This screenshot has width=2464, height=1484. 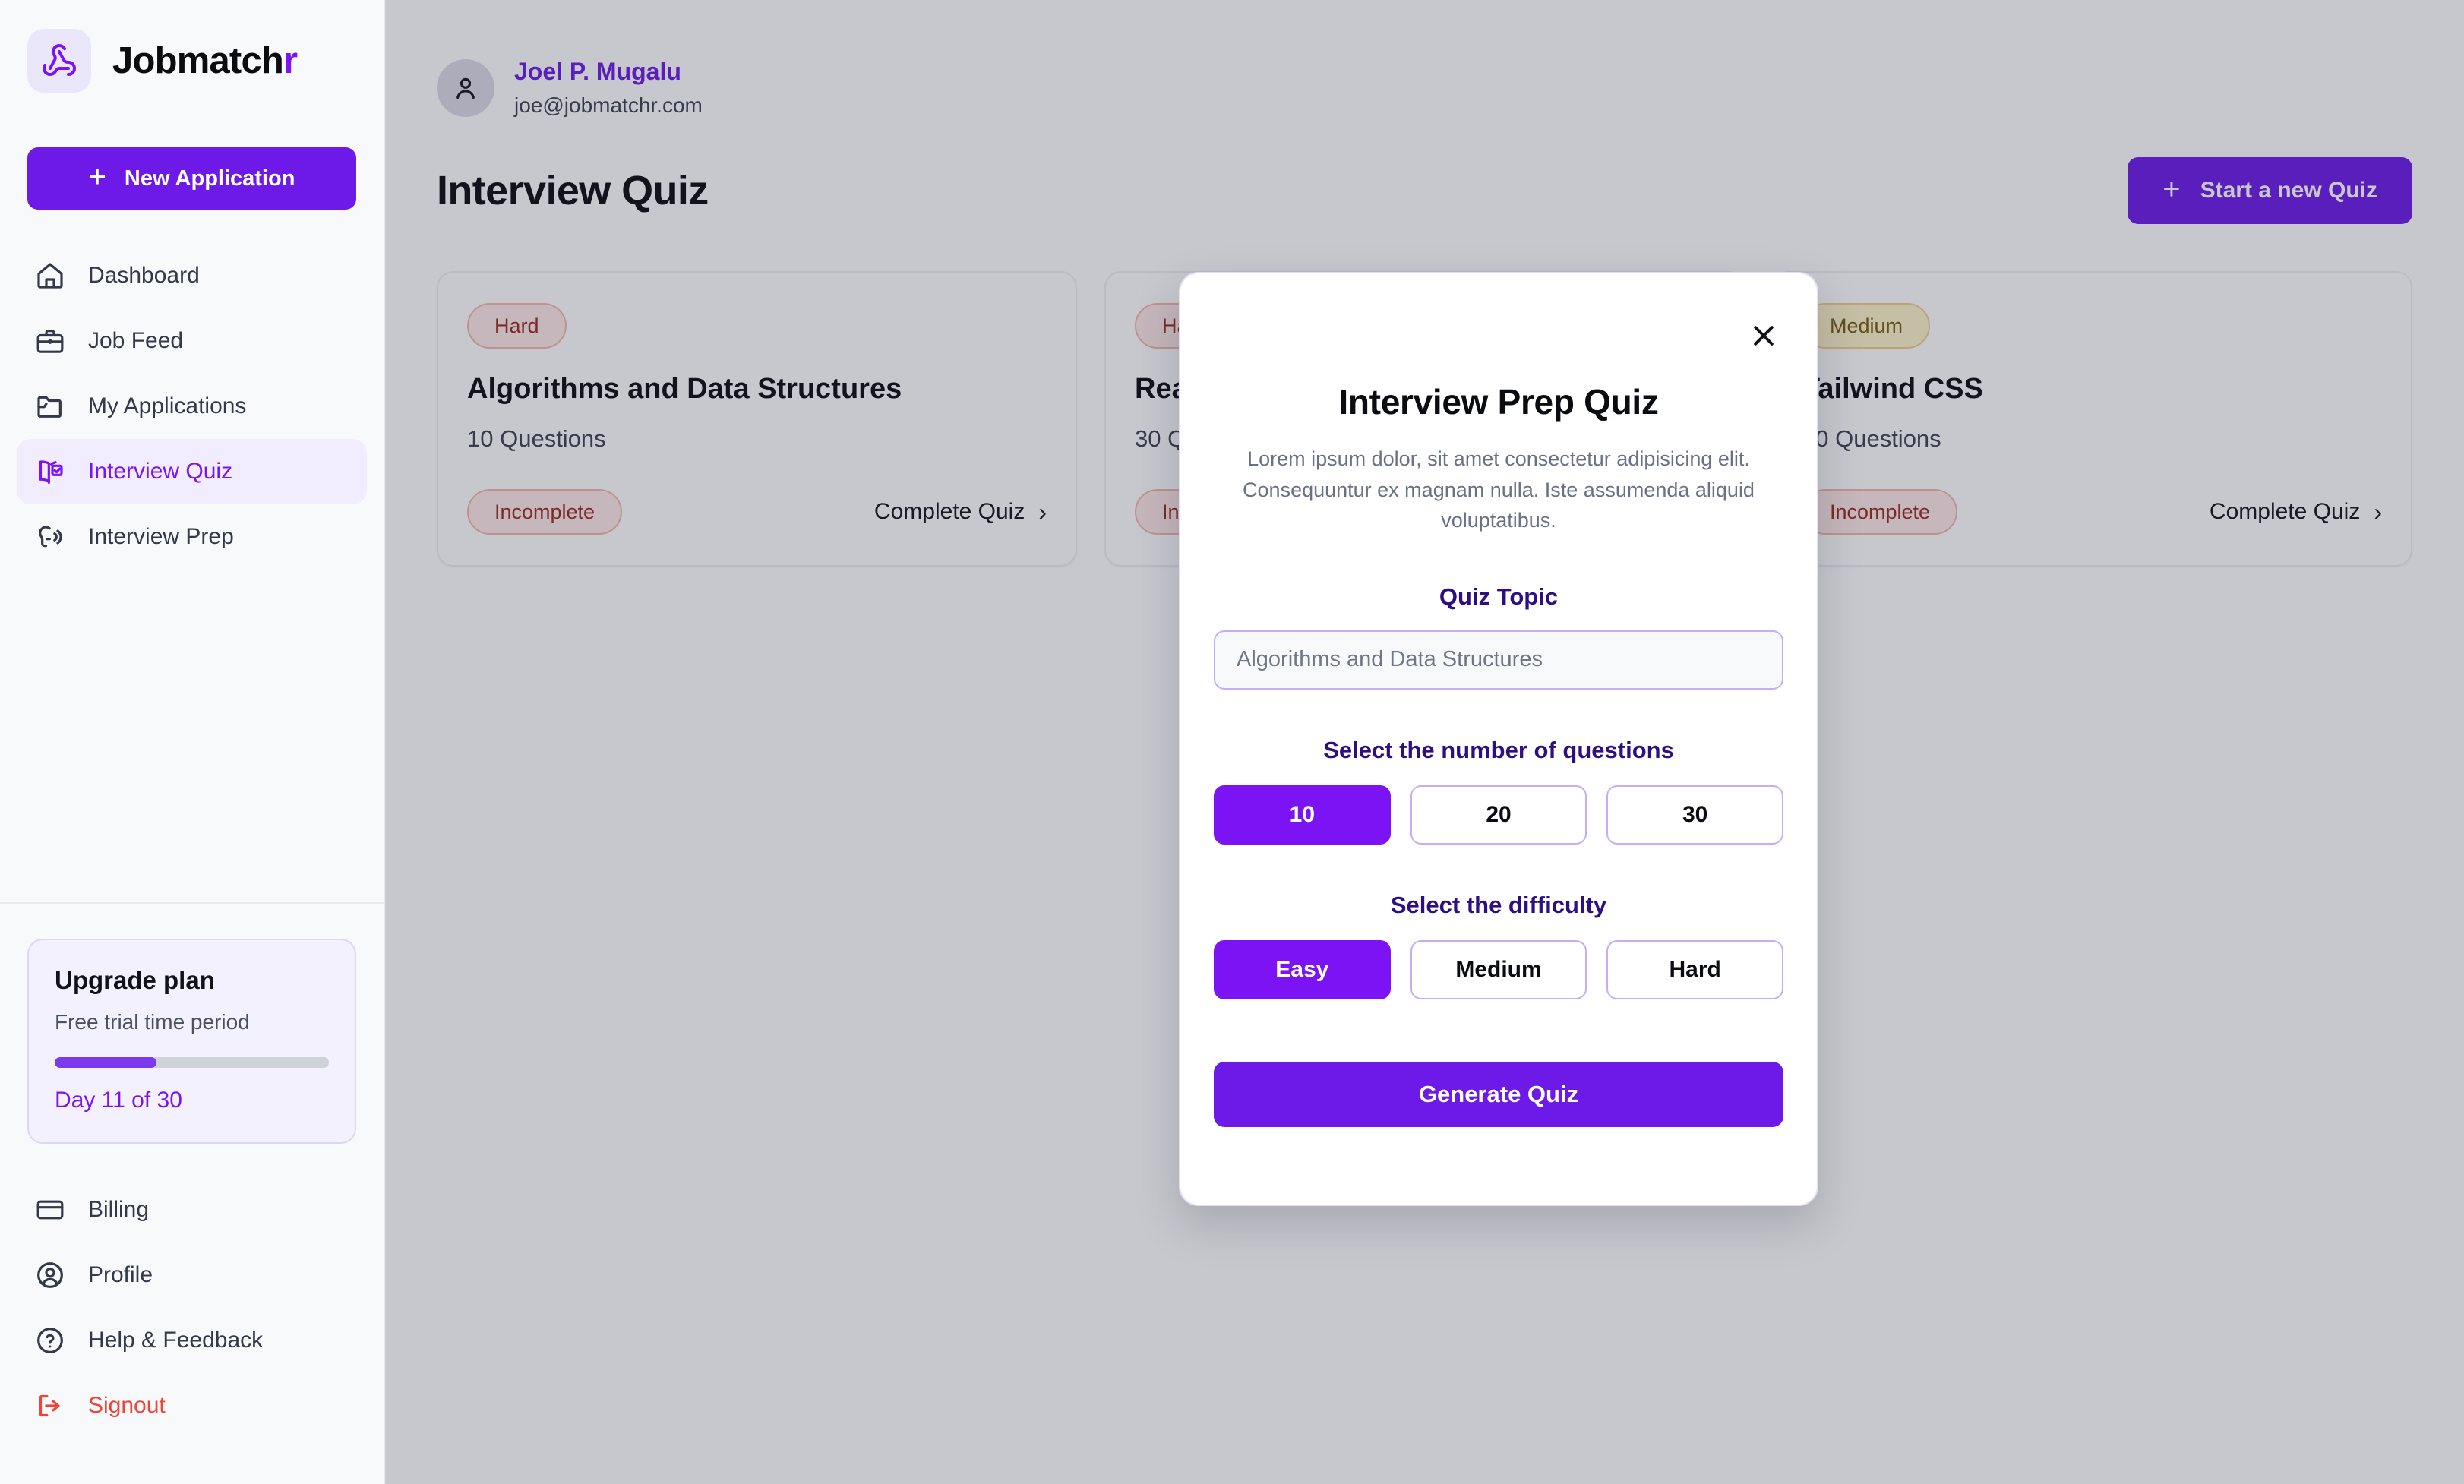 I want to click on question-count-option-30: 30, so click(x=1695, y=815).